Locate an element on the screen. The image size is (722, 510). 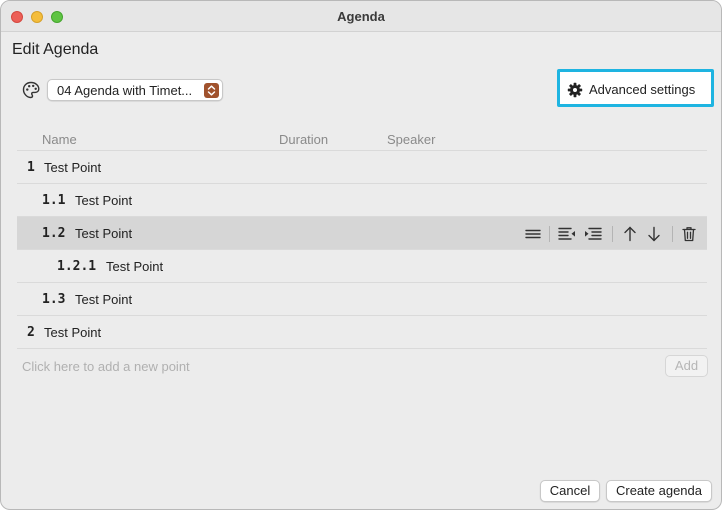
window-title: Agenda is located at coordinates (361, 16).